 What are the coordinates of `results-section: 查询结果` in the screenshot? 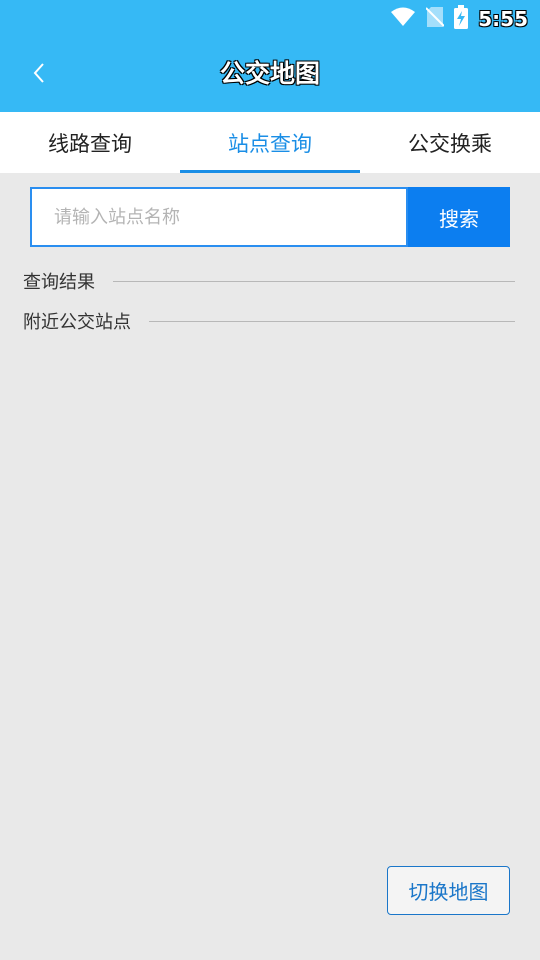 It's located at (269, 281).